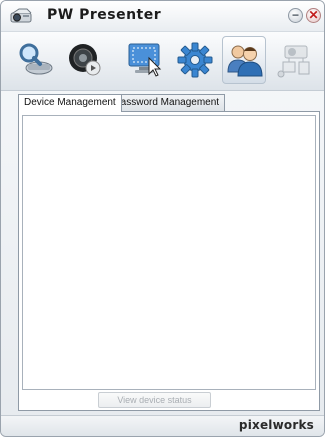 Image resolution: width=325 pixels, height=437 pixels. I want to click on gear-icon, so click(195, 60).